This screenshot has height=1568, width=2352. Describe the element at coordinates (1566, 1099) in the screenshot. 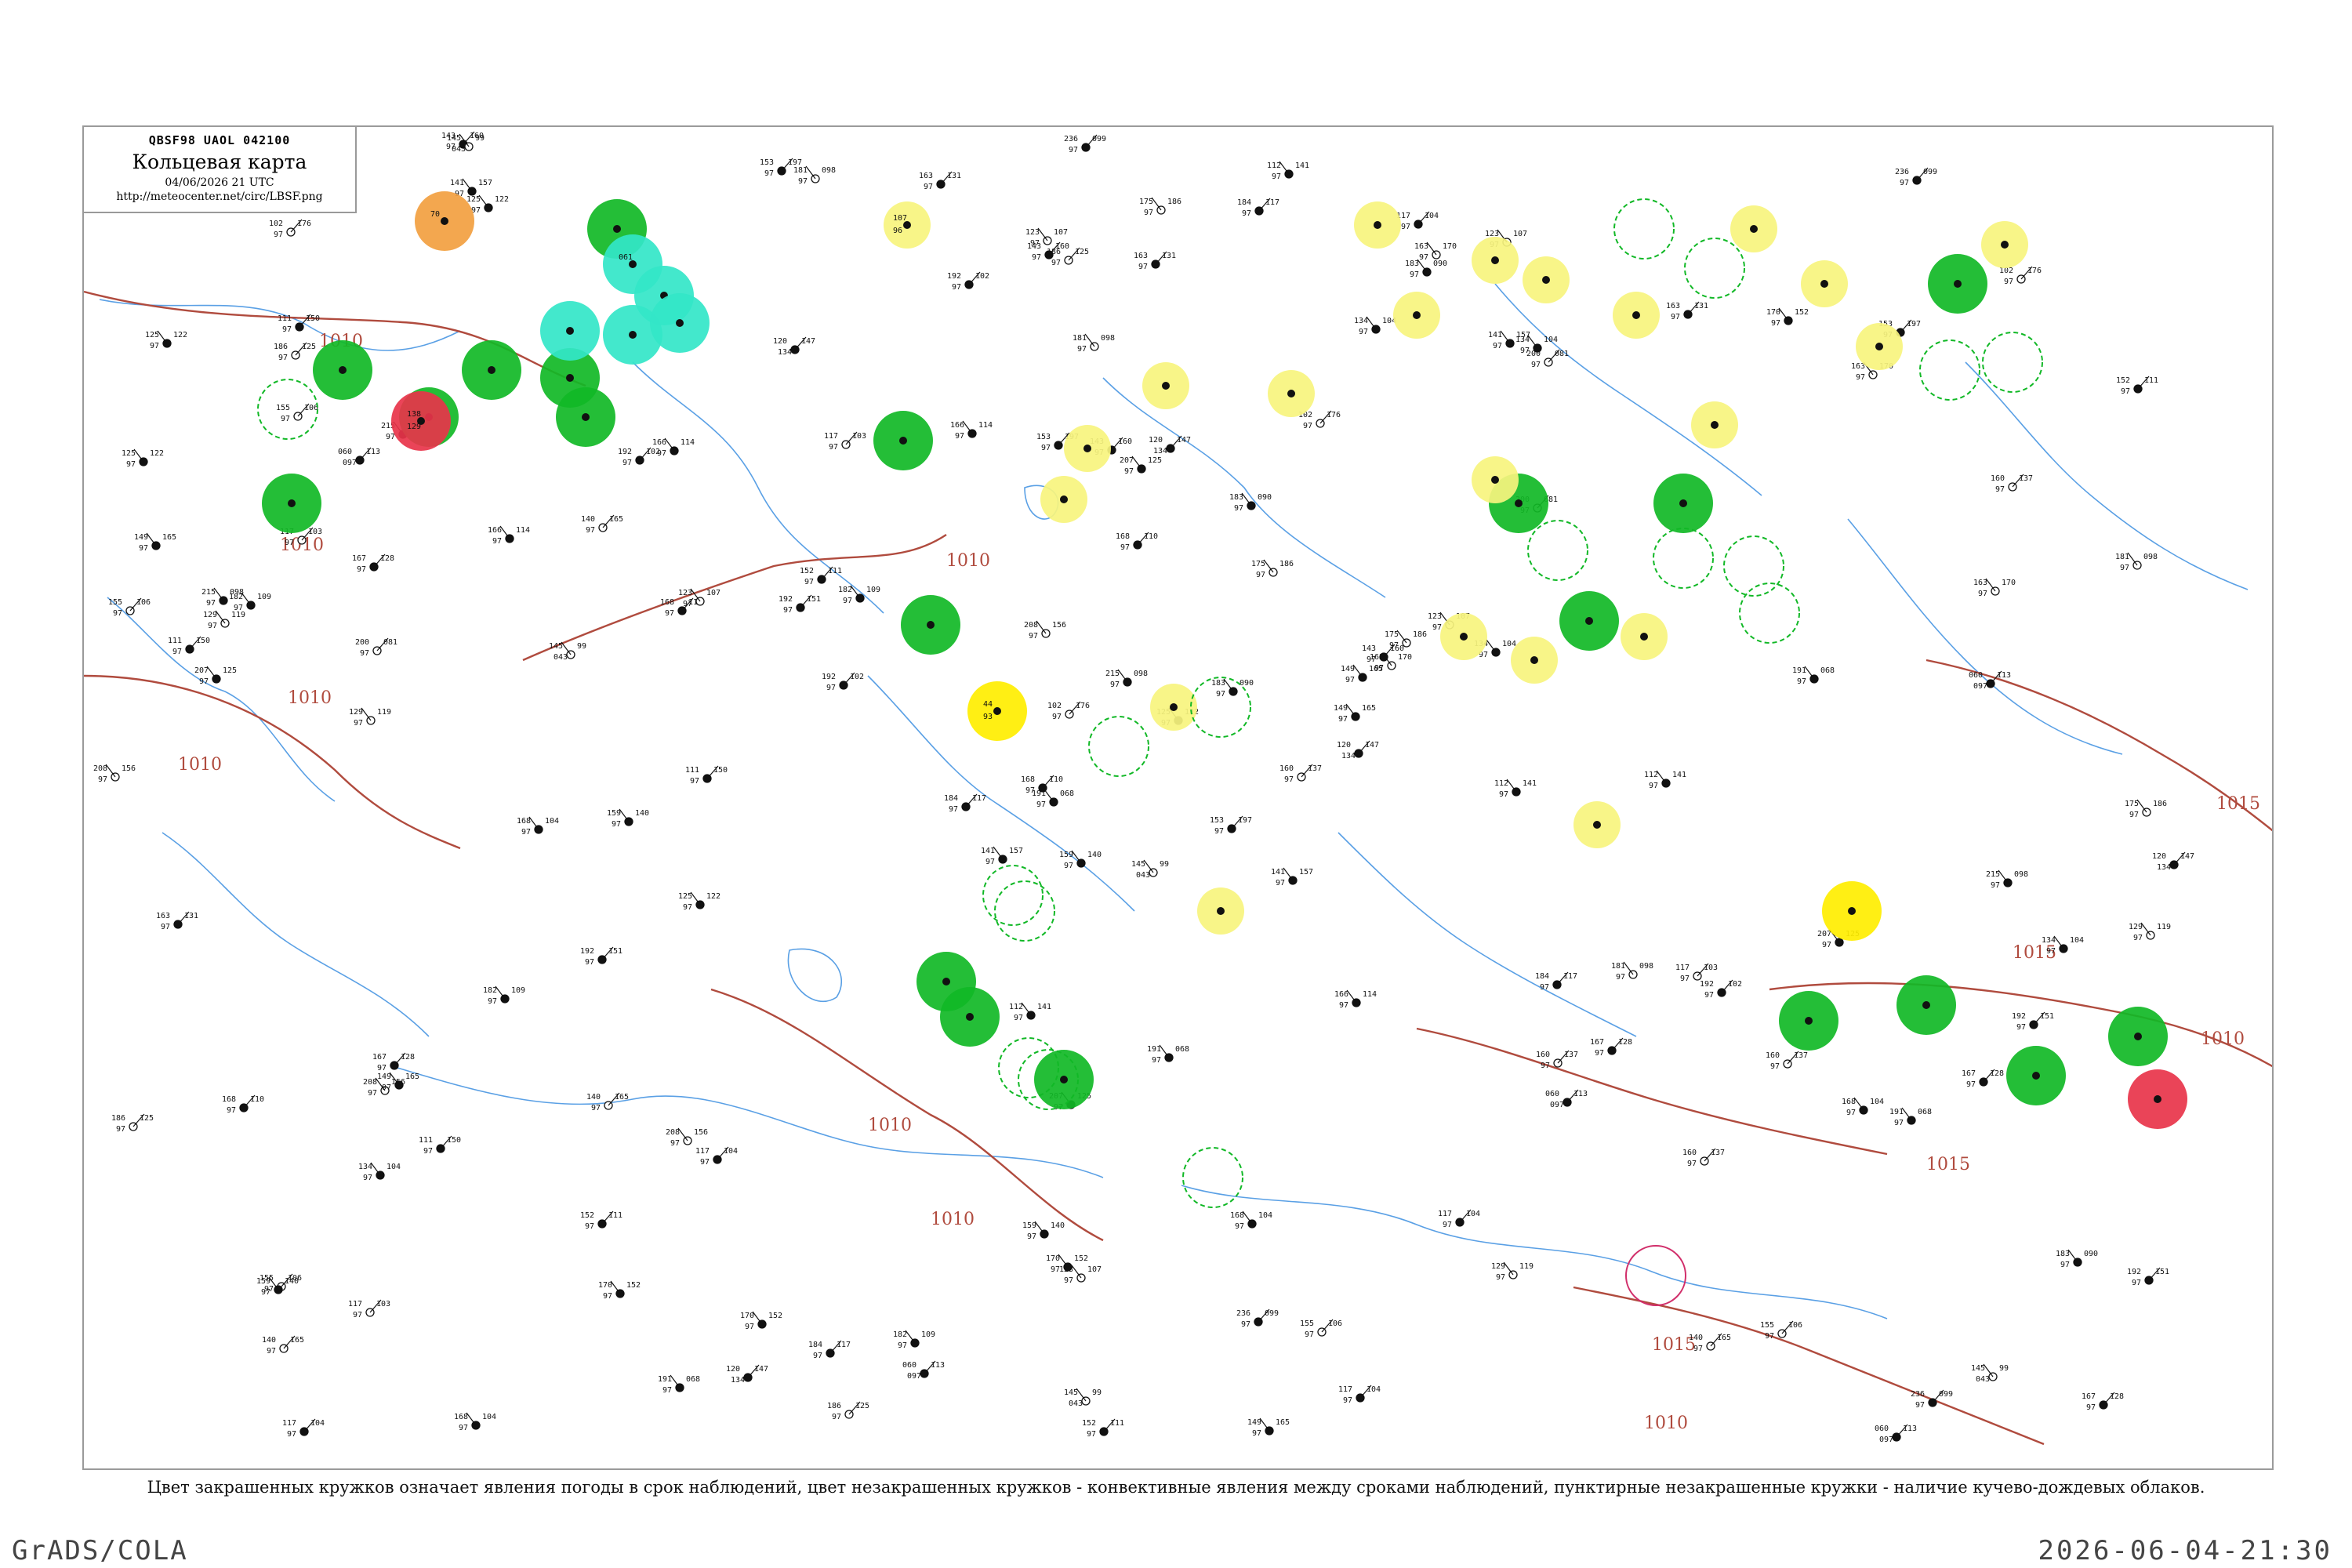

I see `station-plot: 060 113 097` at that location.